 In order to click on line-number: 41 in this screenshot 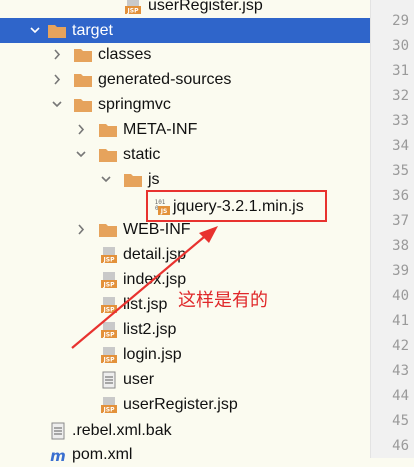, I will do `click(400, 321)`.